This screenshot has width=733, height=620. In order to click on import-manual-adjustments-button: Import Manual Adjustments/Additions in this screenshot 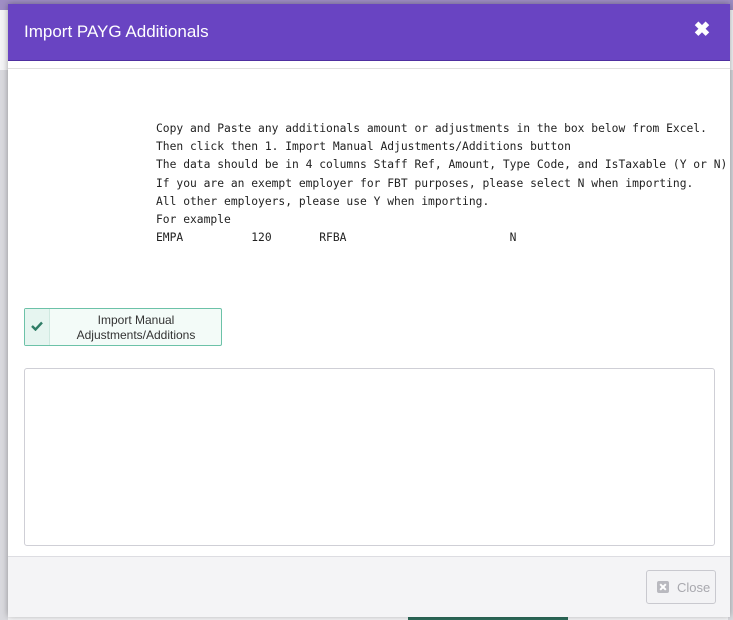, I will do `click(123, 327)`.